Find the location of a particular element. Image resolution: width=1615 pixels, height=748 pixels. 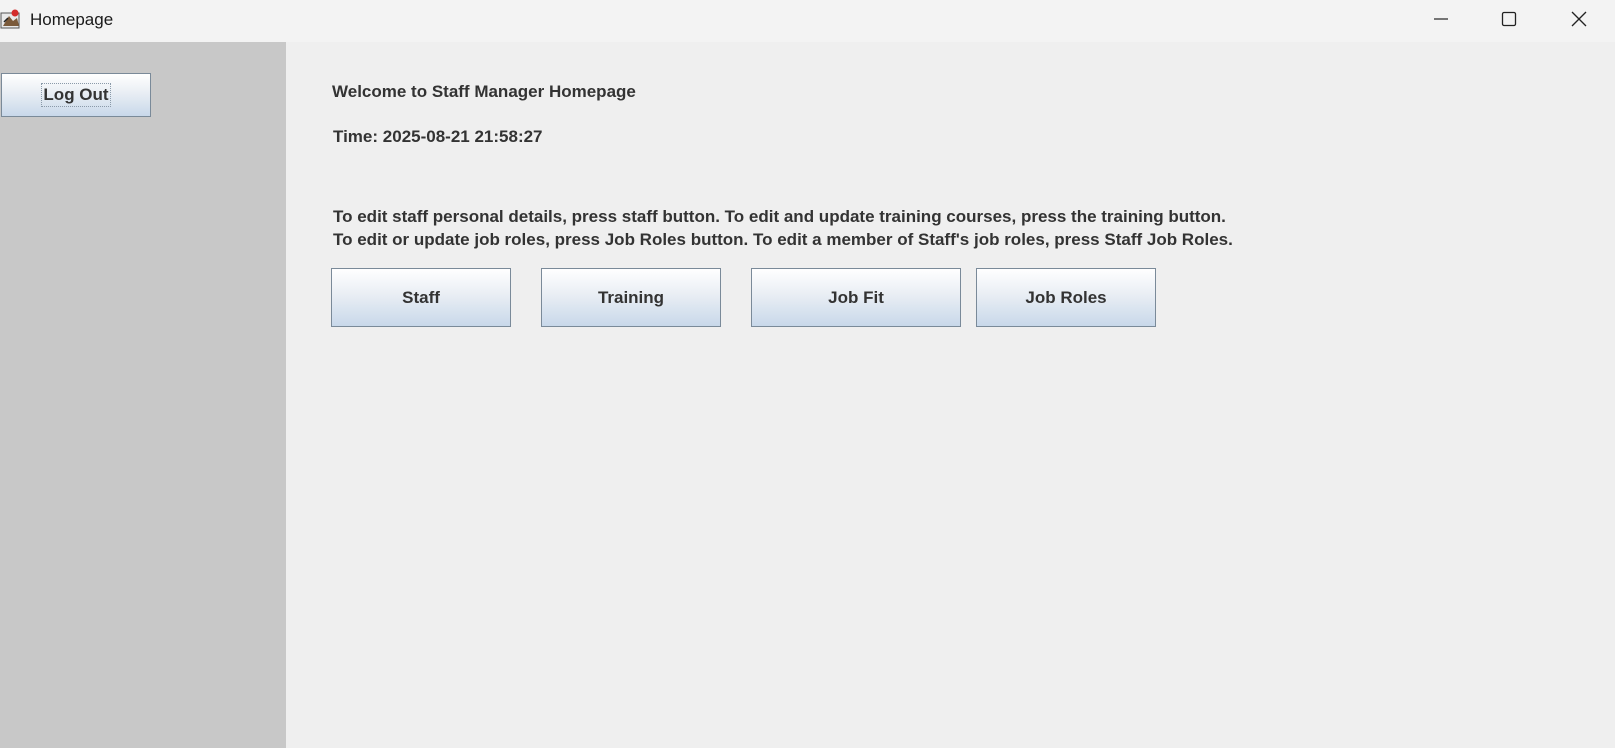

staff-button-label: Staff is located at coordinates (421, 297).